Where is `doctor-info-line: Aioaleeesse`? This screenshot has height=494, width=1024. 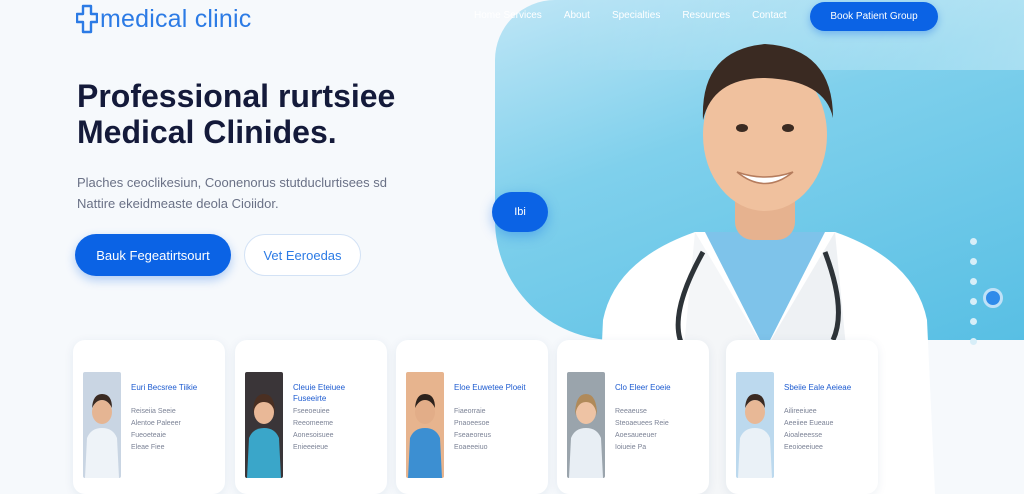 doctor-info-line: Aioaleeesse is located at coordinates (803, 435).